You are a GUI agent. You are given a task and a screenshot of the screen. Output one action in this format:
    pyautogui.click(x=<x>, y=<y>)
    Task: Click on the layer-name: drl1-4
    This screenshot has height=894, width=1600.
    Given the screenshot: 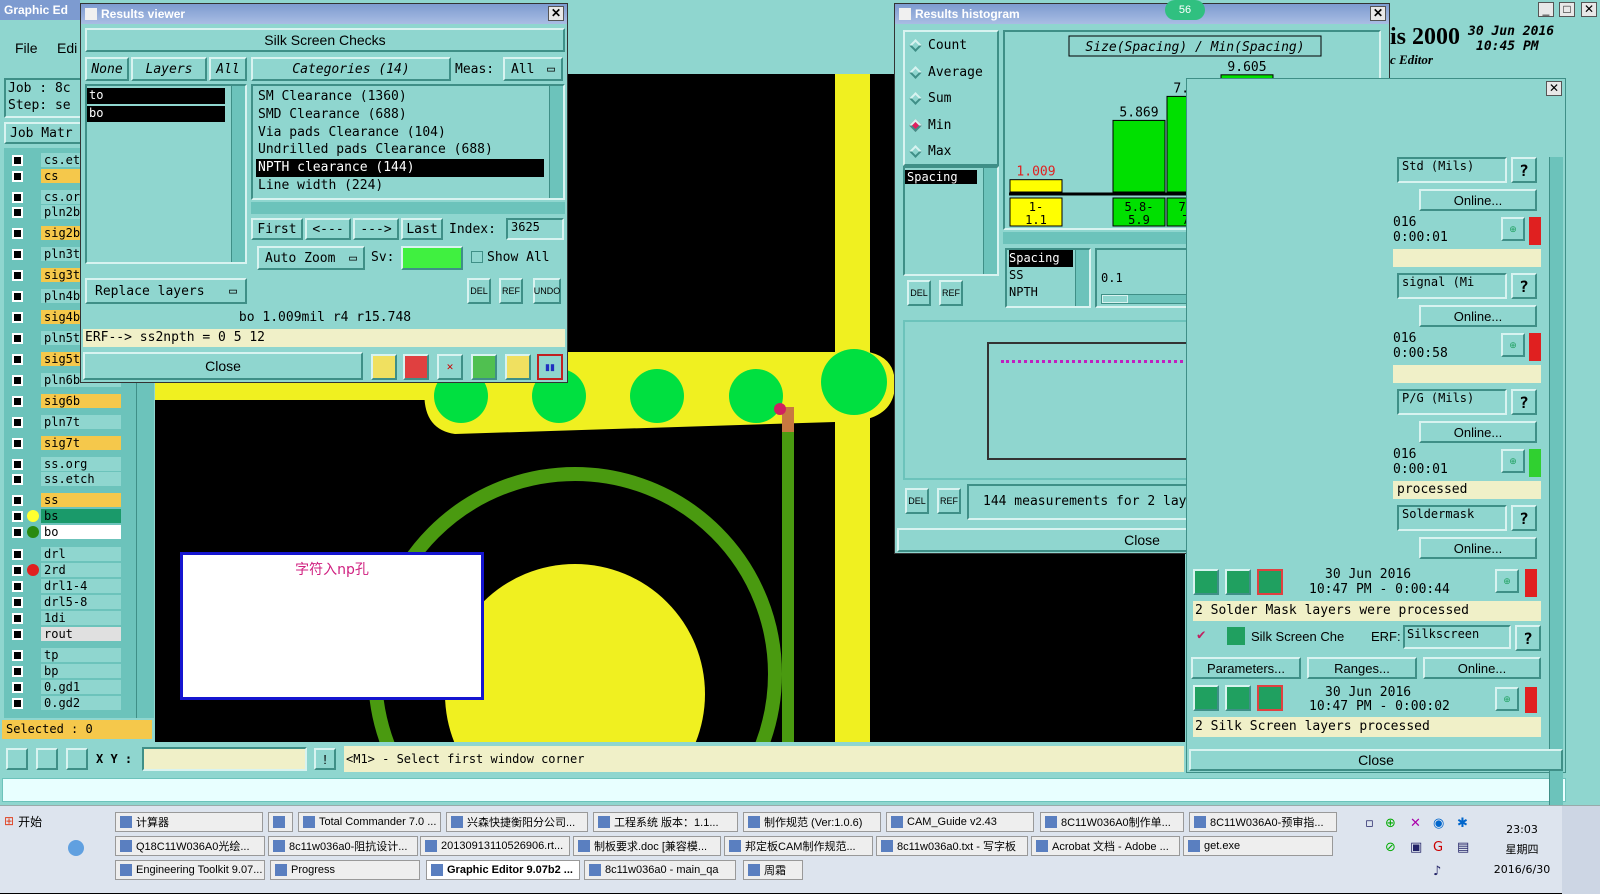 What is the action you would take?
    pyautogui.click(x=81, y=586)
    